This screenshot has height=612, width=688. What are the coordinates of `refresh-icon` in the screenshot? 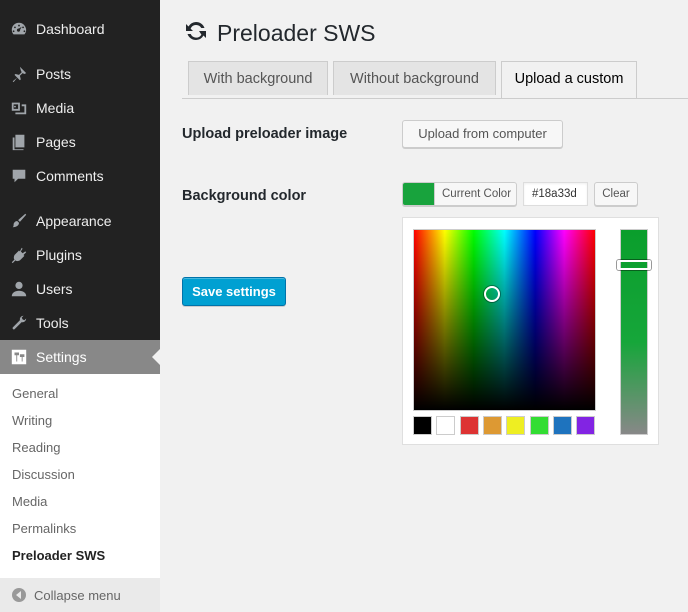 It's located at (196, 33).